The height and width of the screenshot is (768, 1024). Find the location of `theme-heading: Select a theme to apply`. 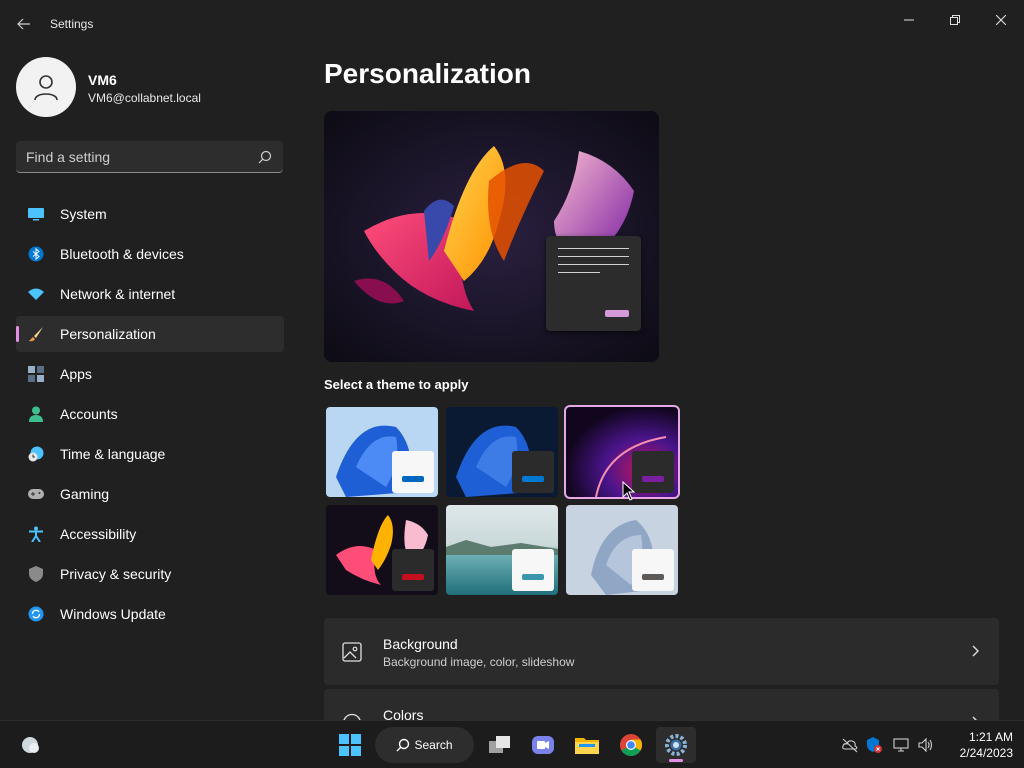

theme-heading: Select a theme to apply is located at coordinates (396, 384).